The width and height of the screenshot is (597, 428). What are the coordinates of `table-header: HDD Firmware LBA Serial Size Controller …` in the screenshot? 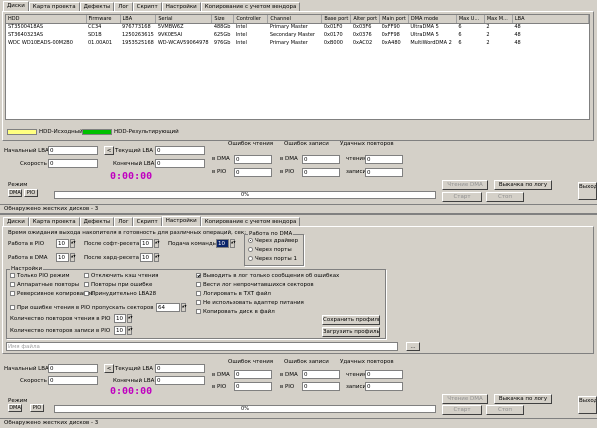 It's located at (298, 19).